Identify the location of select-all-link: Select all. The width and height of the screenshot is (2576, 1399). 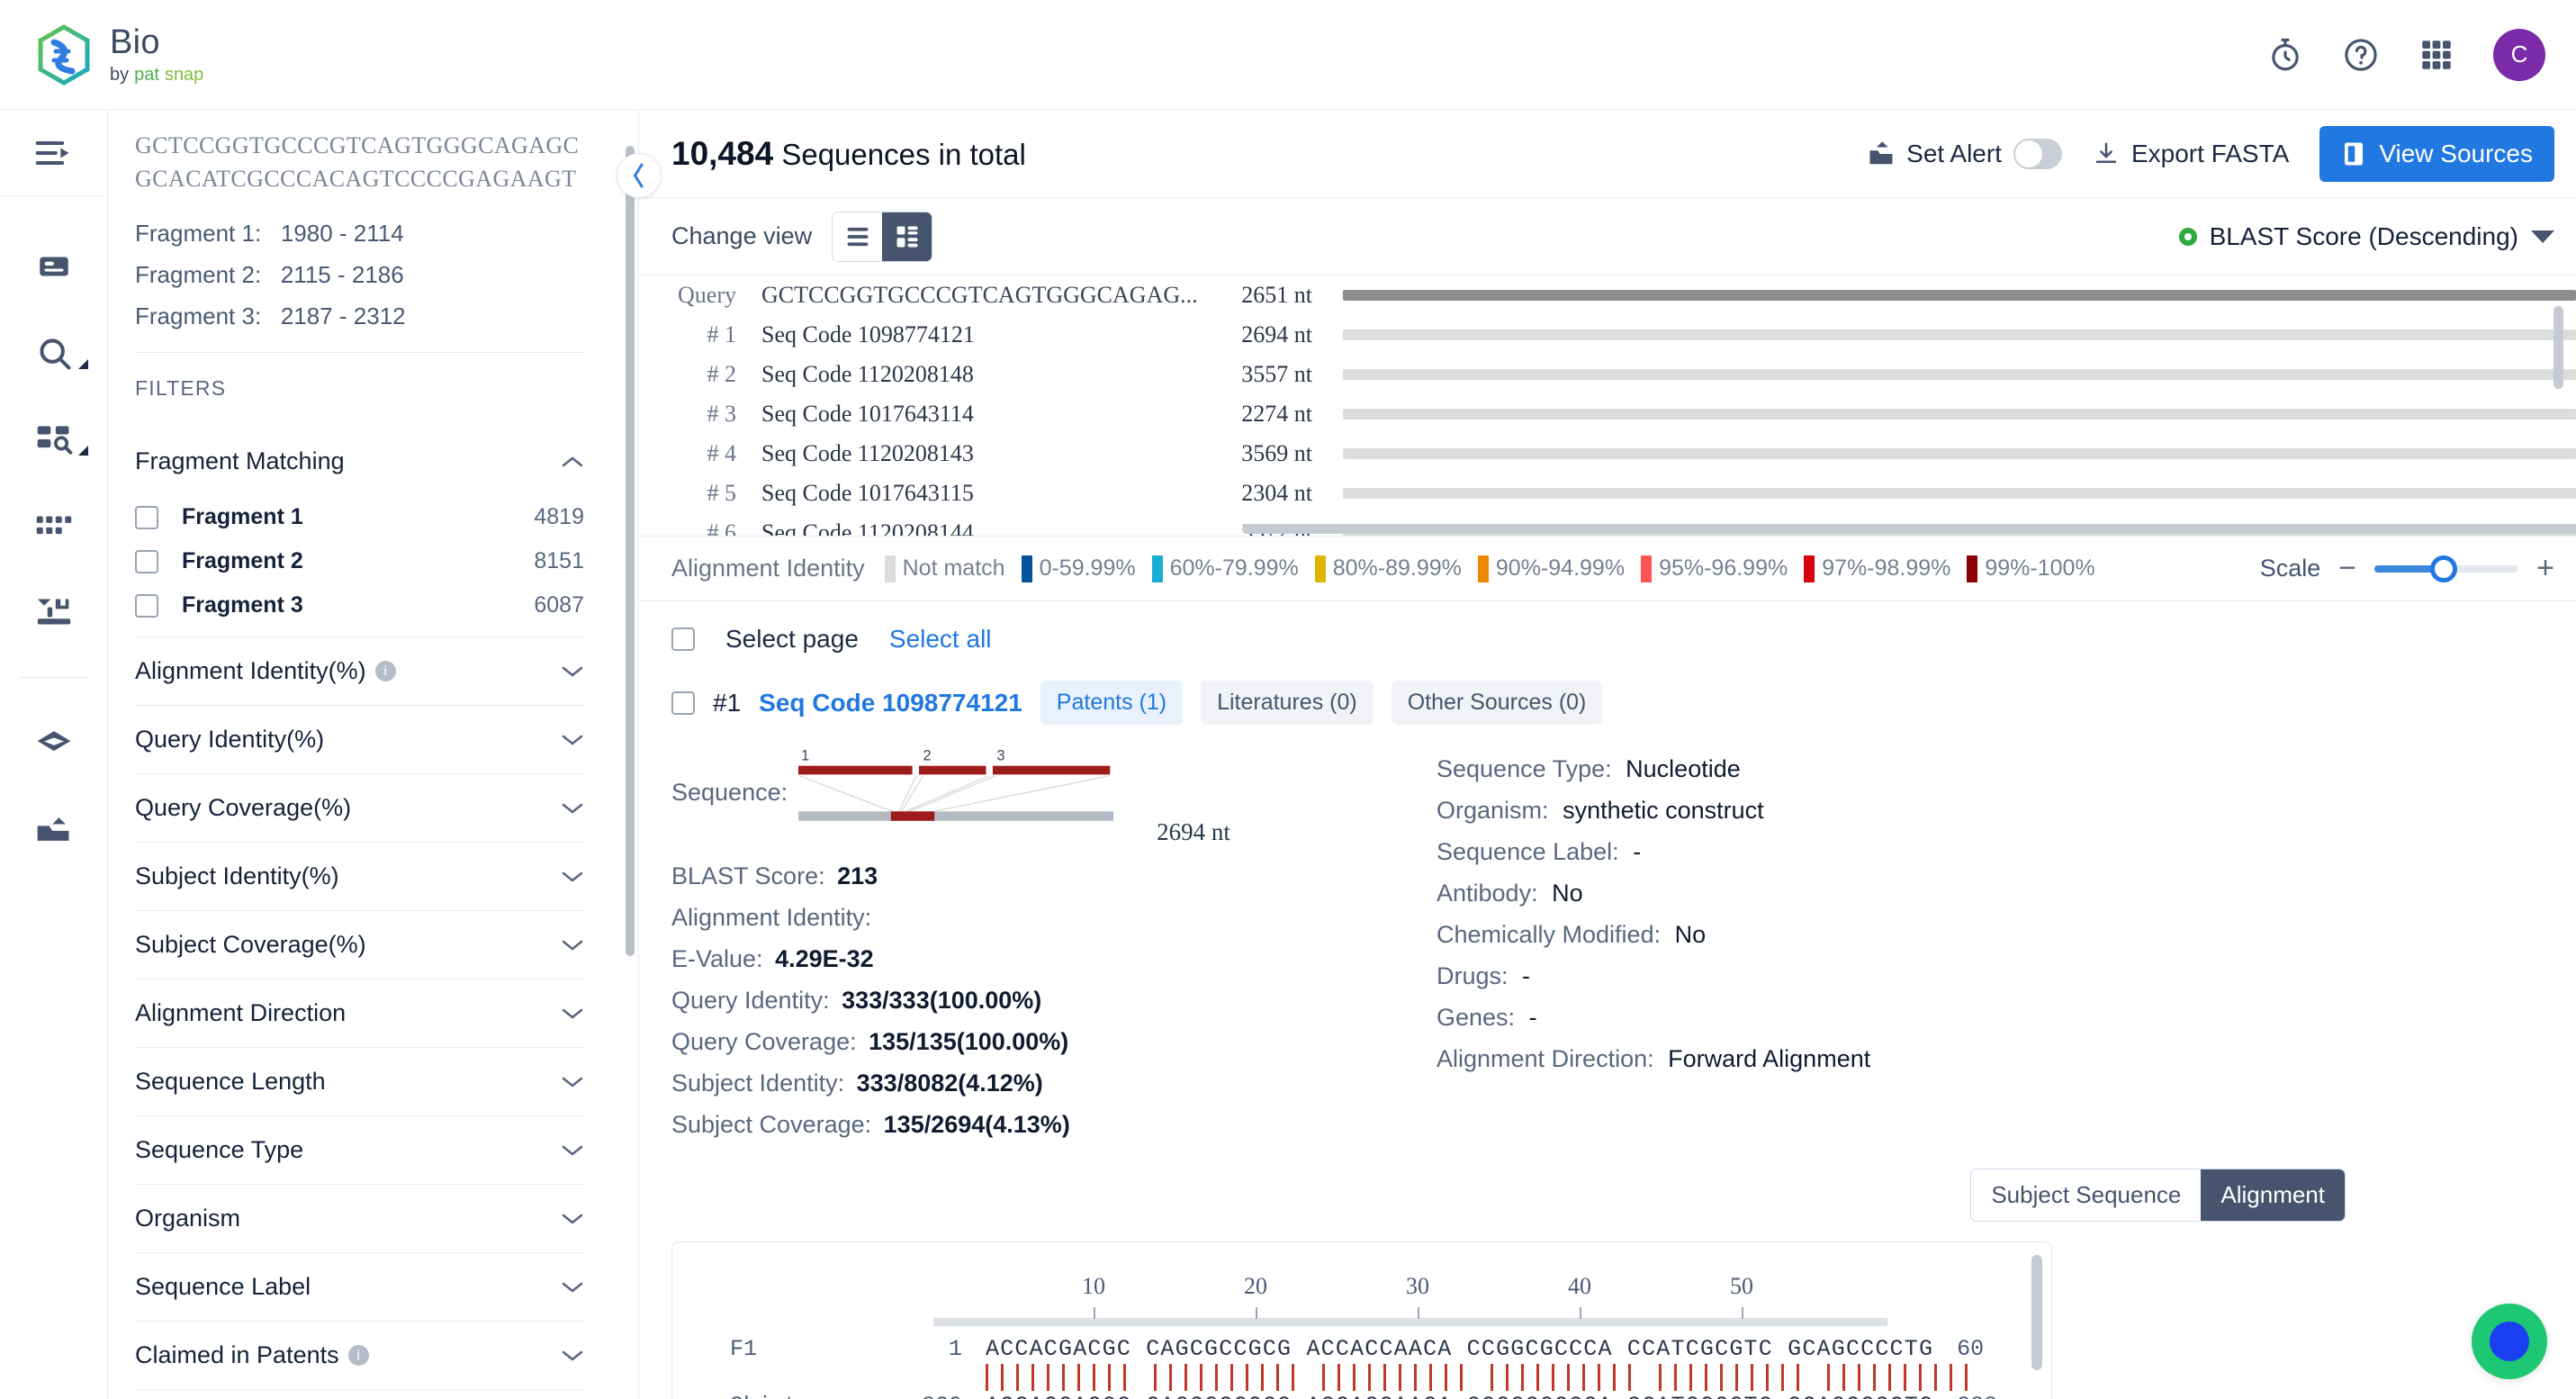
(940, 639).